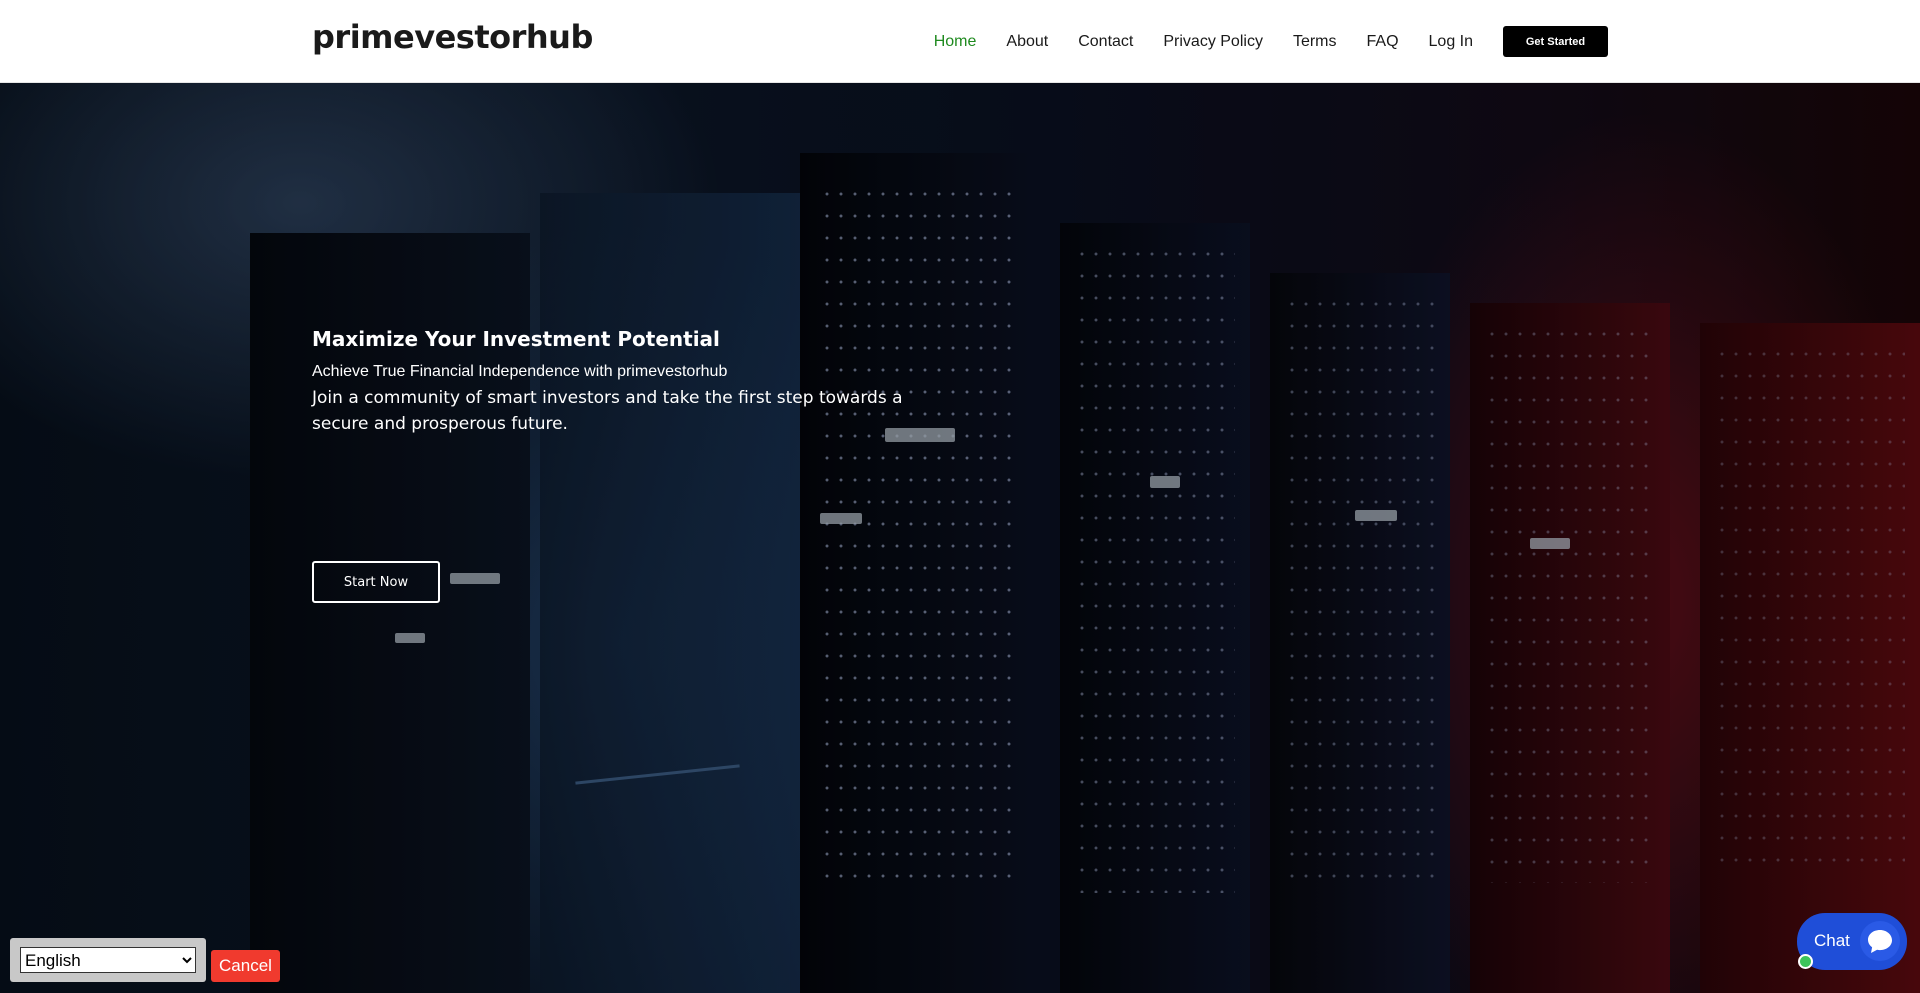 The image size is (1920, 993). What do you see at coordinates (1105, 42) in the screenshot?
I see `nav-contact: Contact` at bounding box center [1105, 42].